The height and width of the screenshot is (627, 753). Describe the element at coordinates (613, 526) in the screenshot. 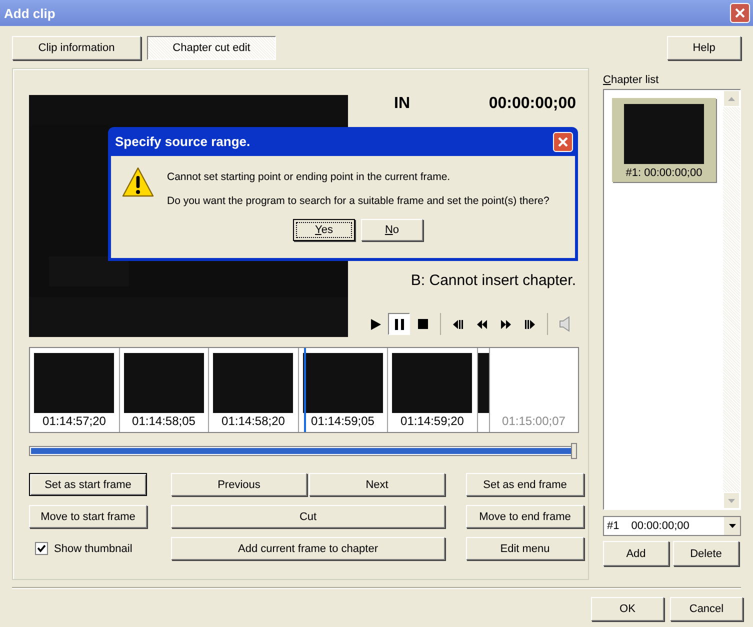

I see `chapter-number: #1` at that location.